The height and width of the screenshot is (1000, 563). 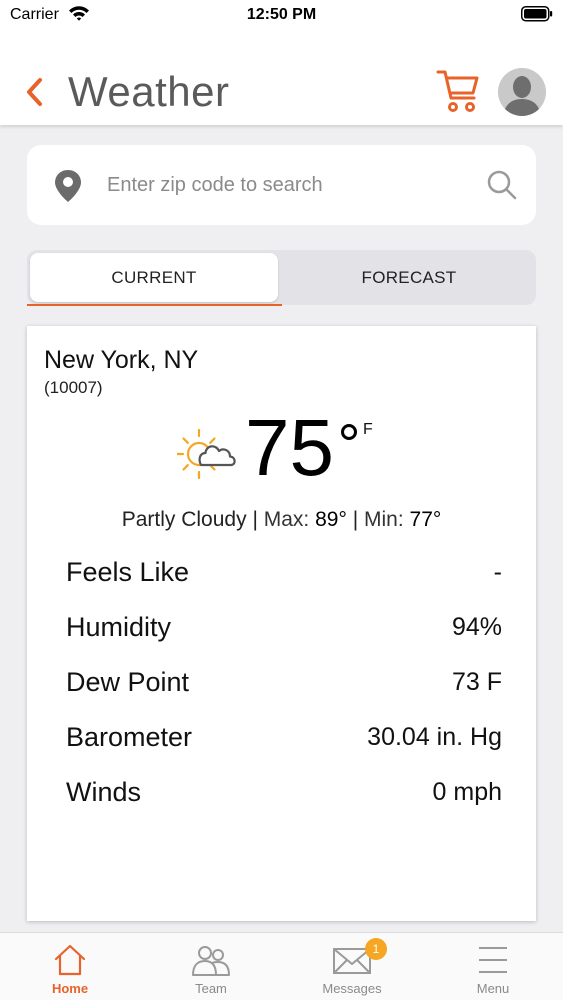 What do you see at coordinates (284, 792) in the screenshot?
I see `detail-row-winds: Winds 0 mph` at bounding box center [284, 792].